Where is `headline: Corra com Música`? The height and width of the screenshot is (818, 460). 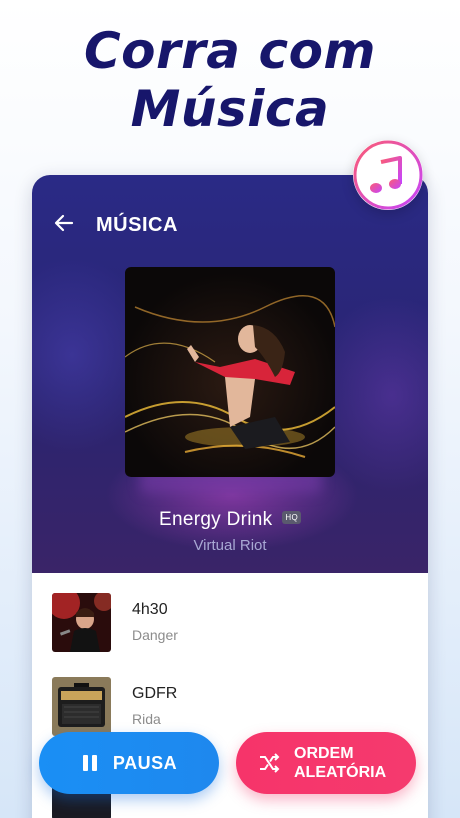 headline: Corra com Música is located at coordinates (230, 80).